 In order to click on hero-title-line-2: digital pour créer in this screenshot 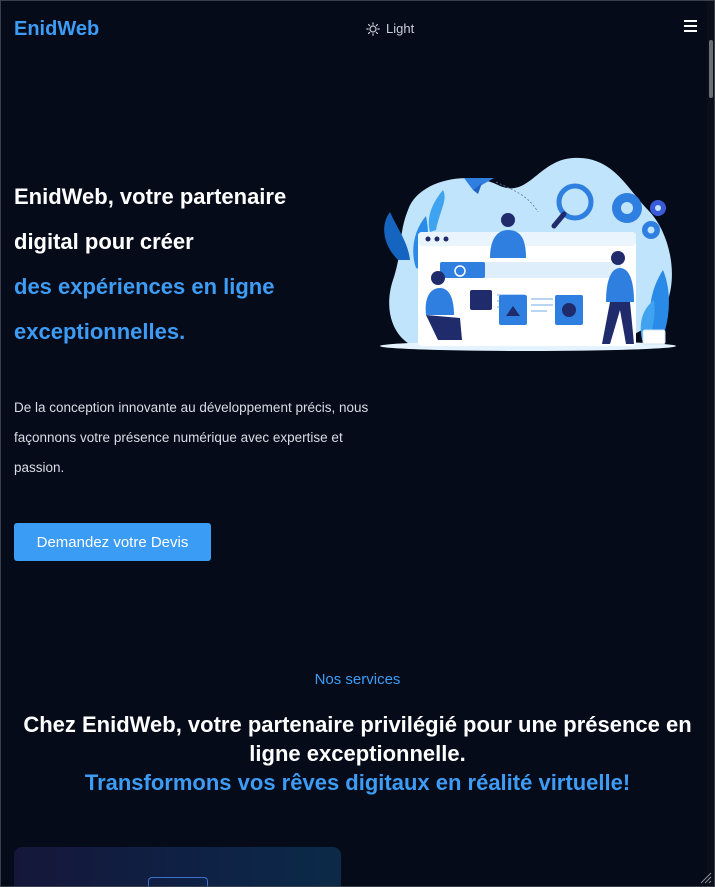, I will do `click(104, 241)`.